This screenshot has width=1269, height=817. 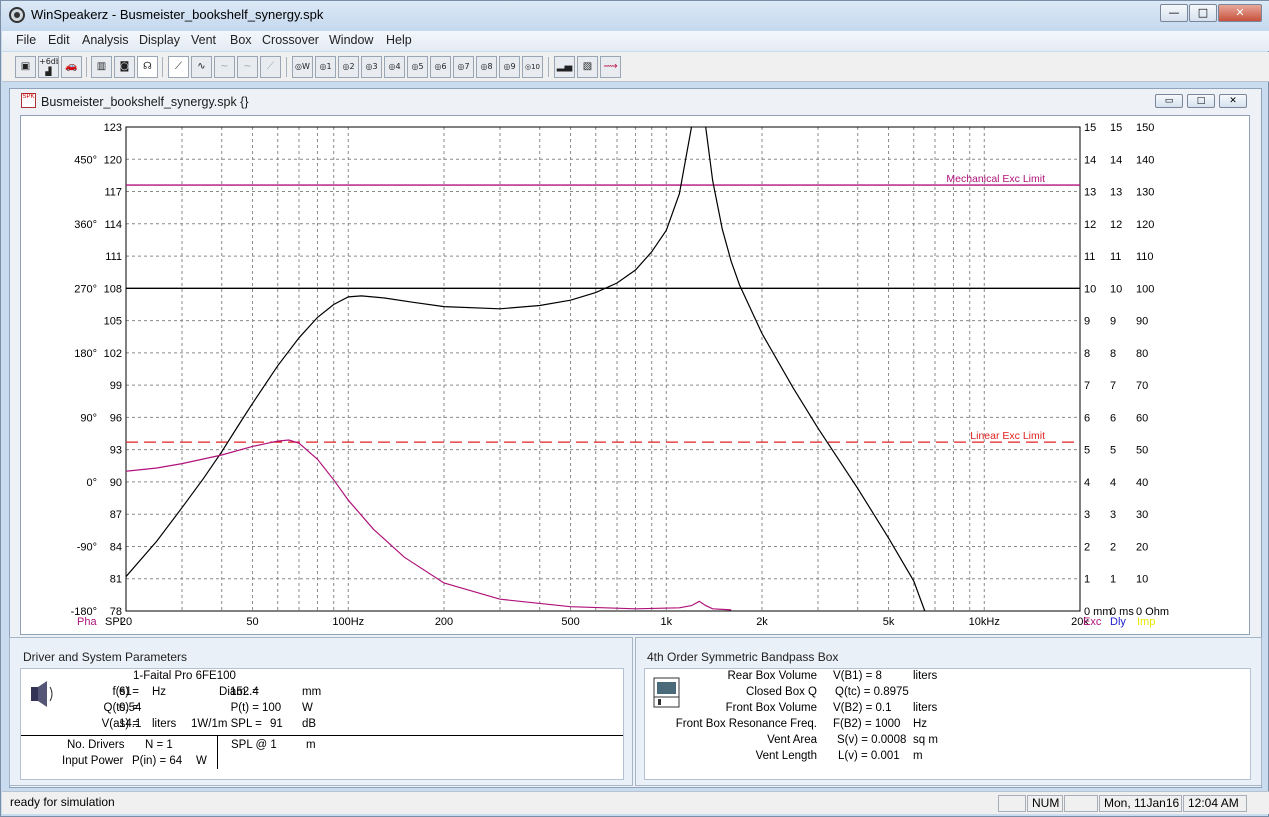 I want to click on vent-length-value: L(v) = 0.001, so click(x=869, y=756).